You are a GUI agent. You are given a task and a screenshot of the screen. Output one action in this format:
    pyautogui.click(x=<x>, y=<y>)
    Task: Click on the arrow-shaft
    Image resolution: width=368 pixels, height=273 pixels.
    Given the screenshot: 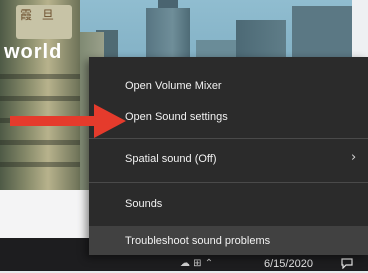 What is the action you would take?
    pyautogui.click(x=53, y=121)
    